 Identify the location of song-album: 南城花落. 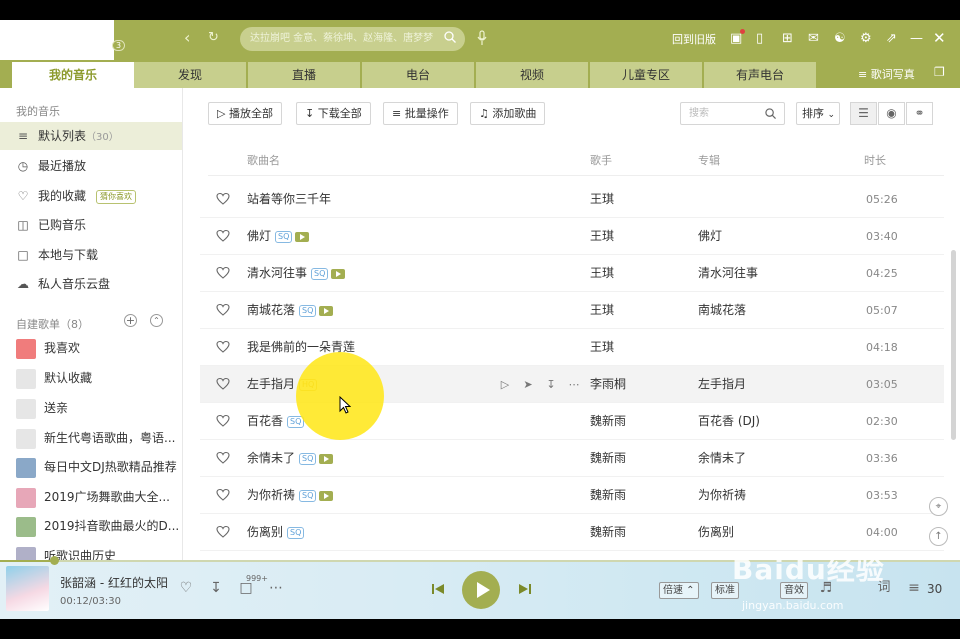
(722, 310).